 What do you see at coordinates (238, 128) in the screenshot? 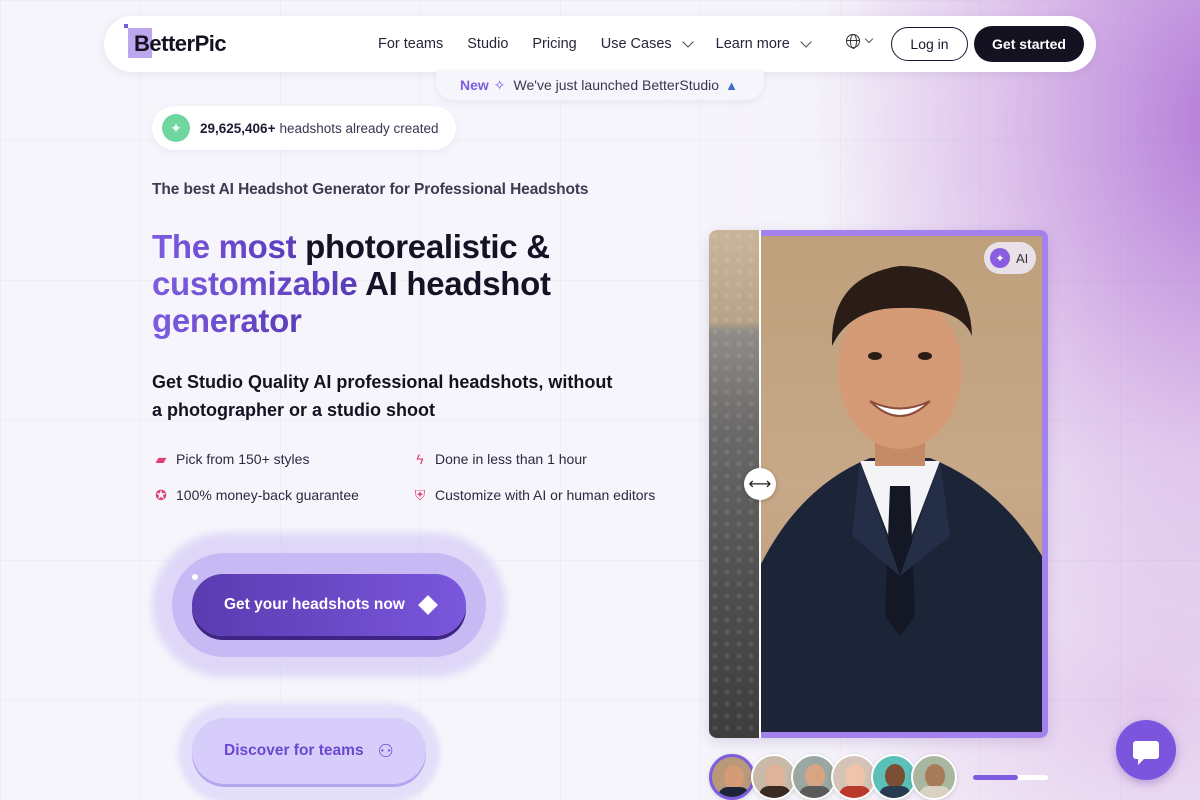
I see `headshot-count: 29,625,406+` at bounding box center [238, 128].